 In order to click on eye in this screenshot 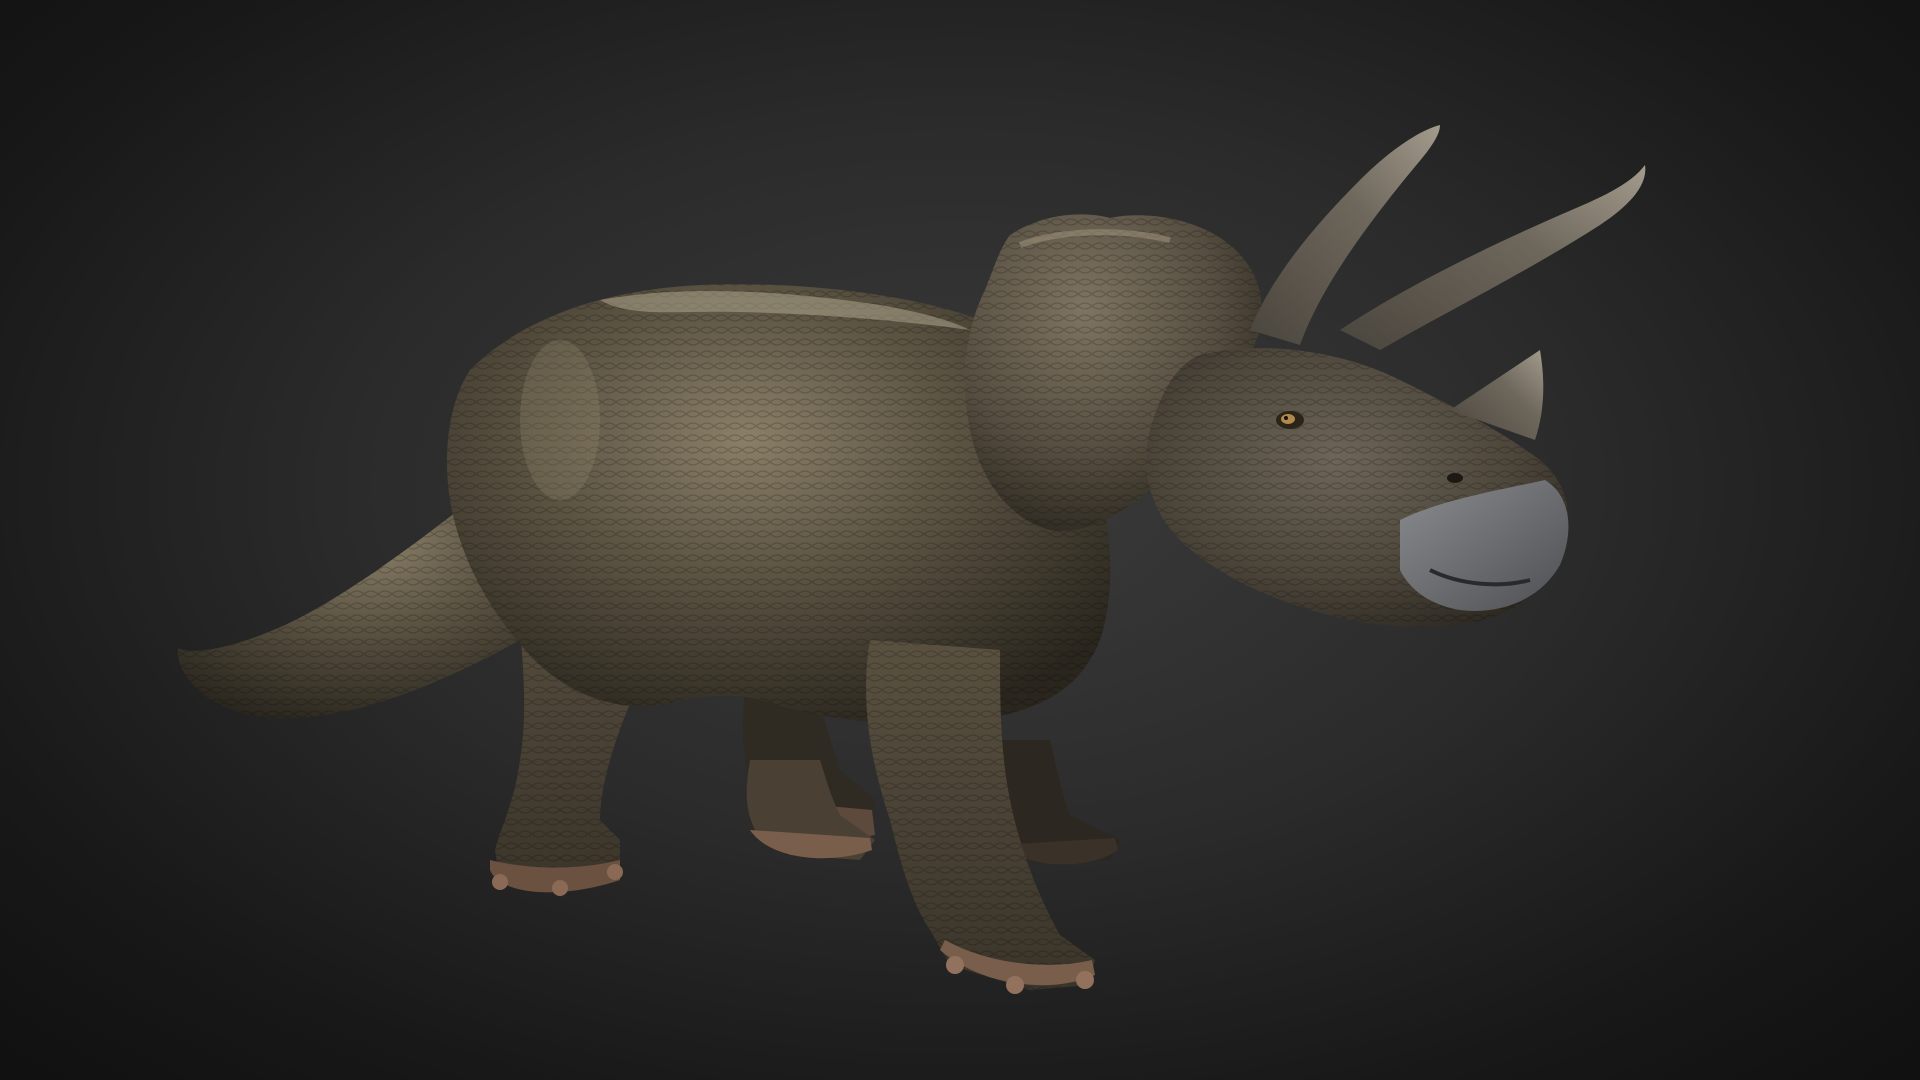, I will do `click(1290, 420)`.